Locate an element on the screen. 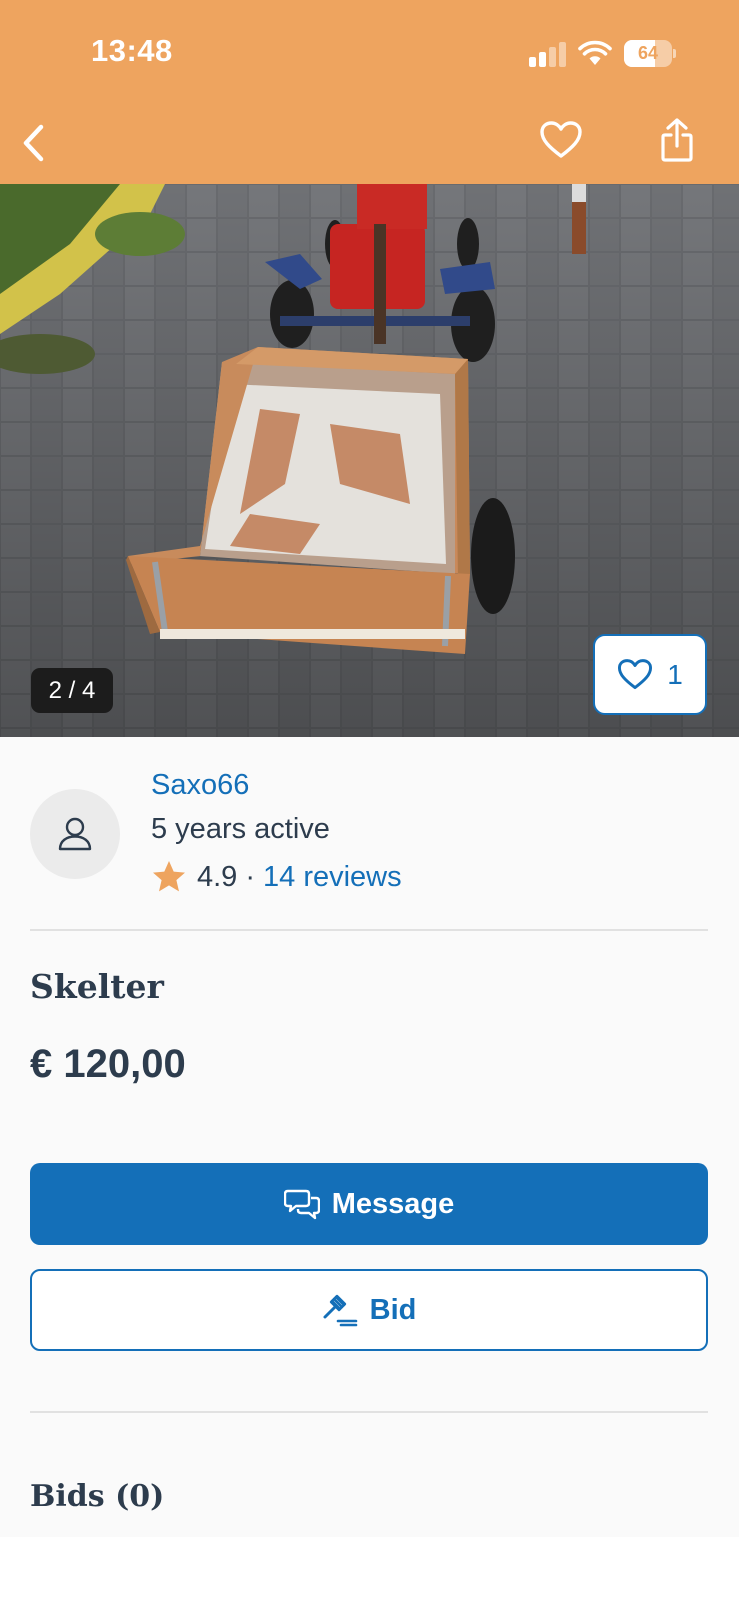  avatar is located at coordinates (75, 834).